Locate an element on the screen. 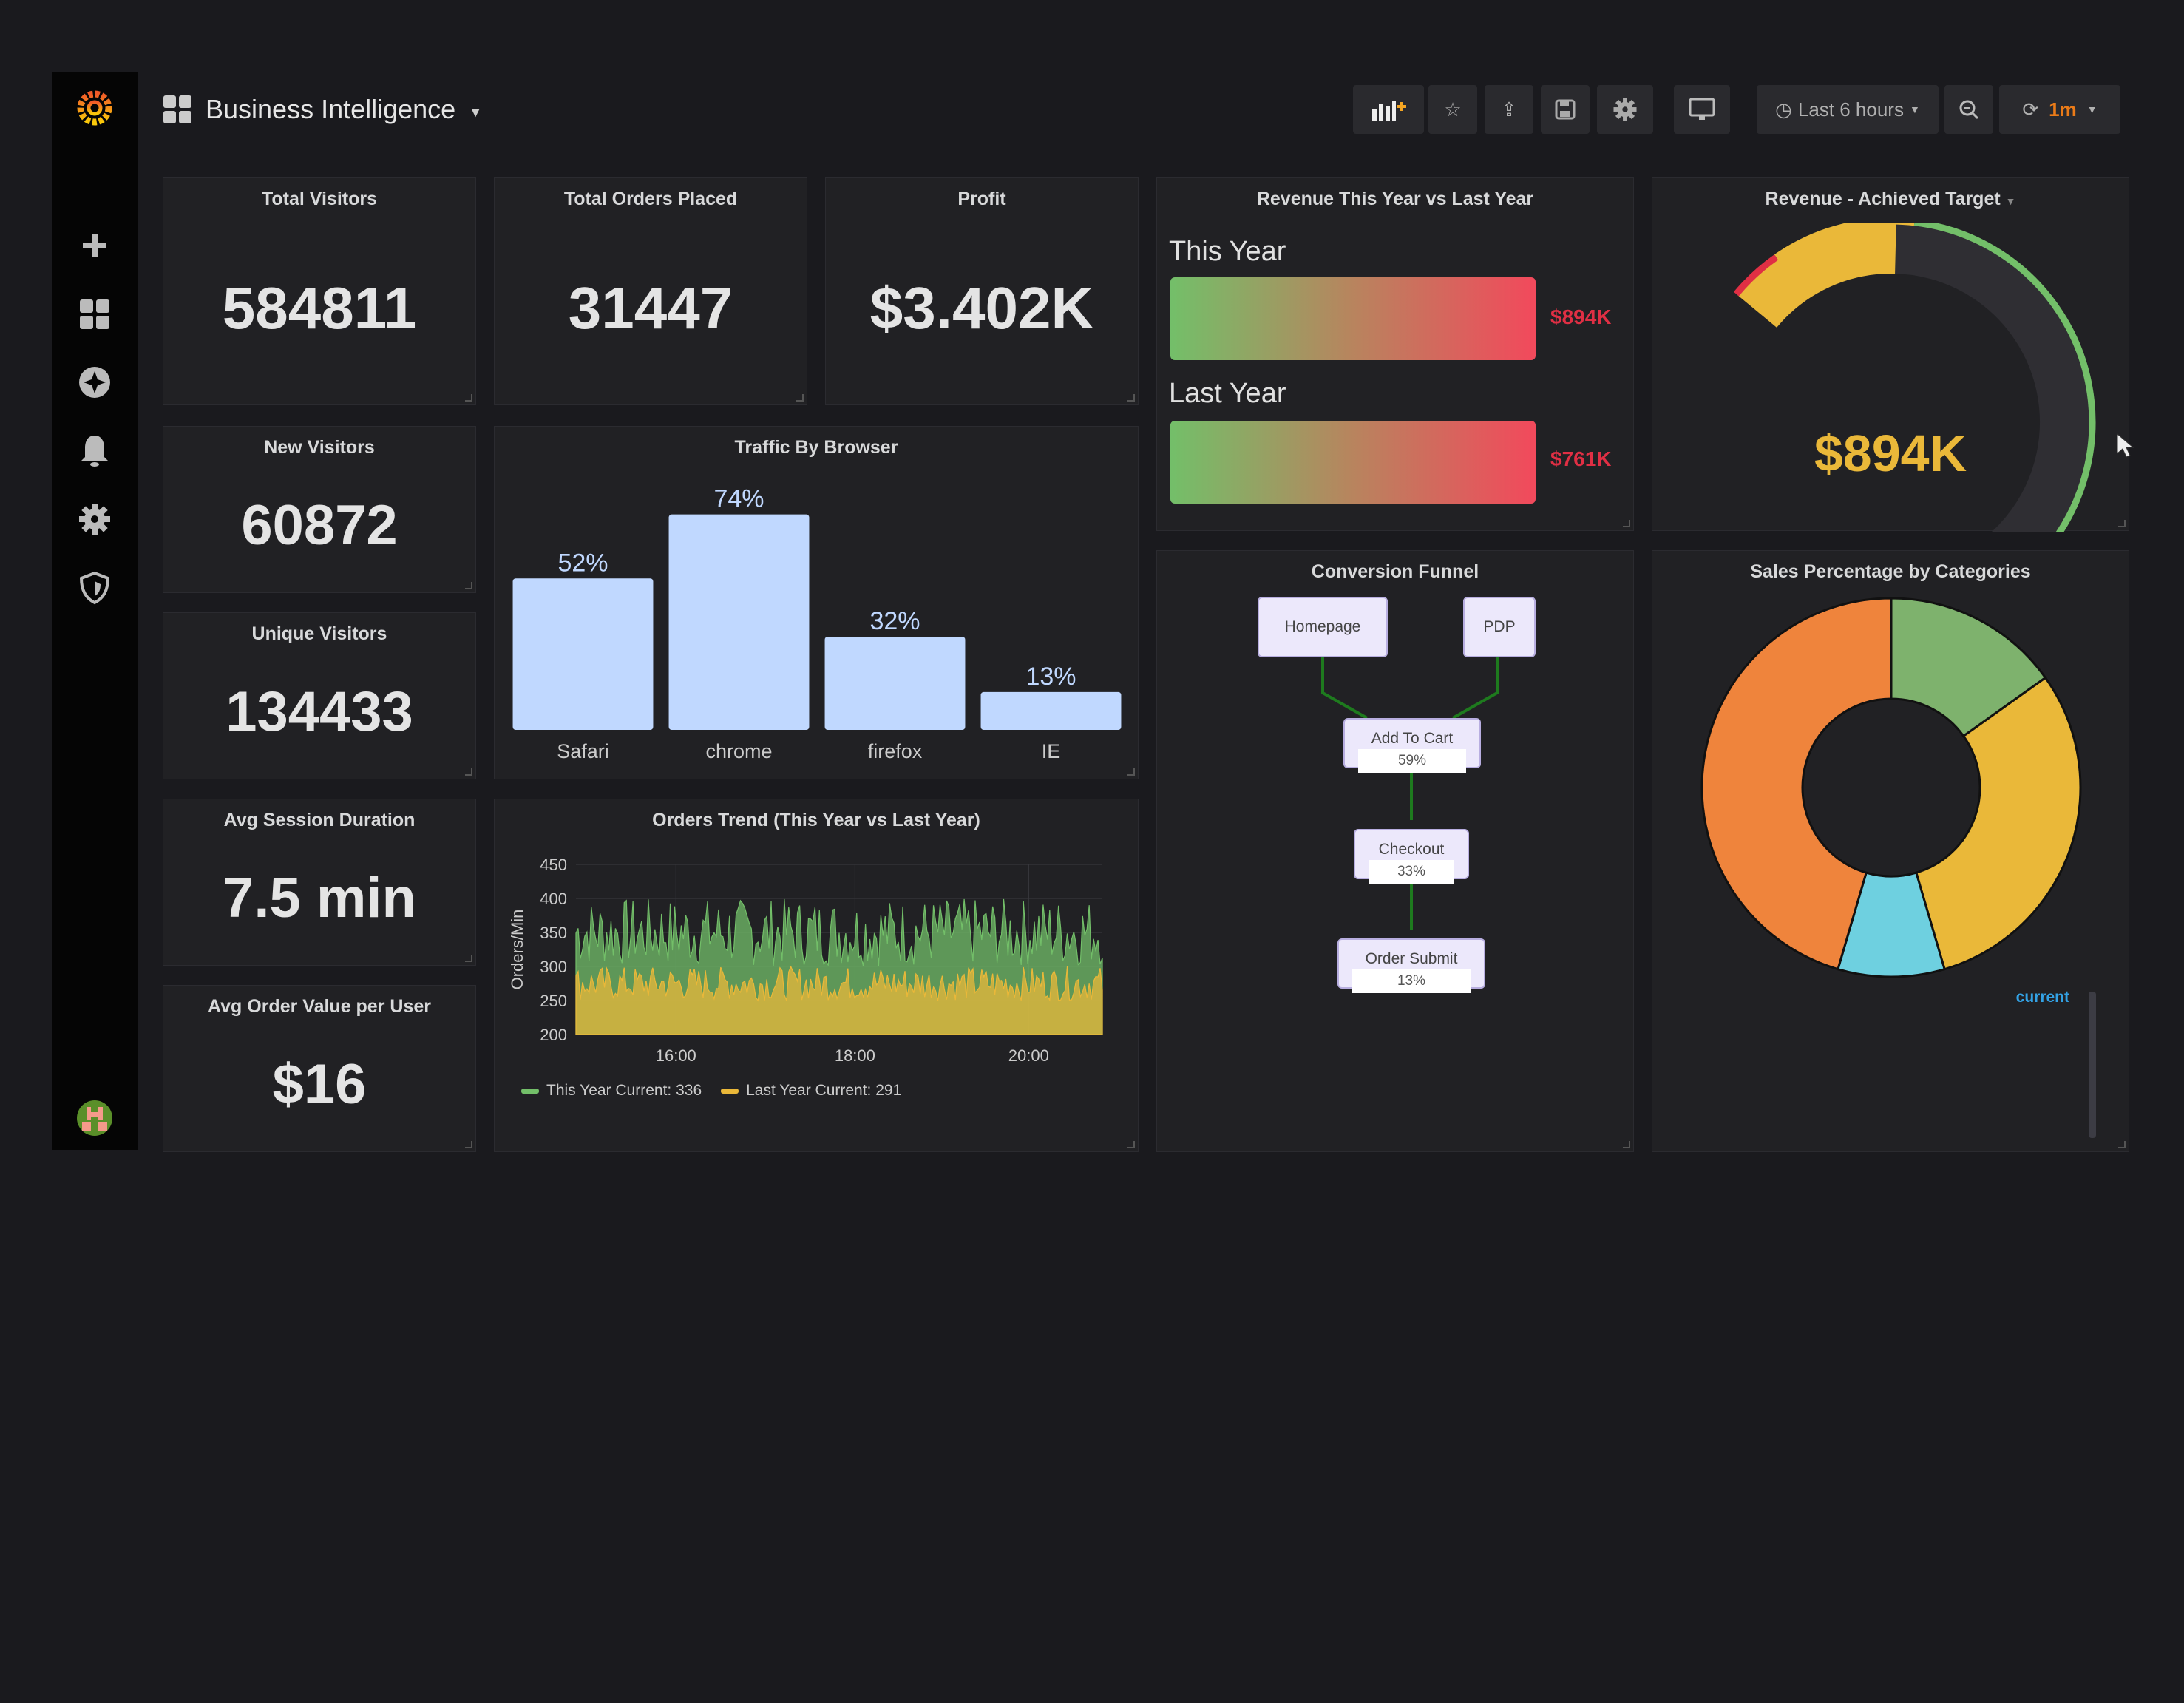  add-panel-icon is located at coordinates (1389, 111).